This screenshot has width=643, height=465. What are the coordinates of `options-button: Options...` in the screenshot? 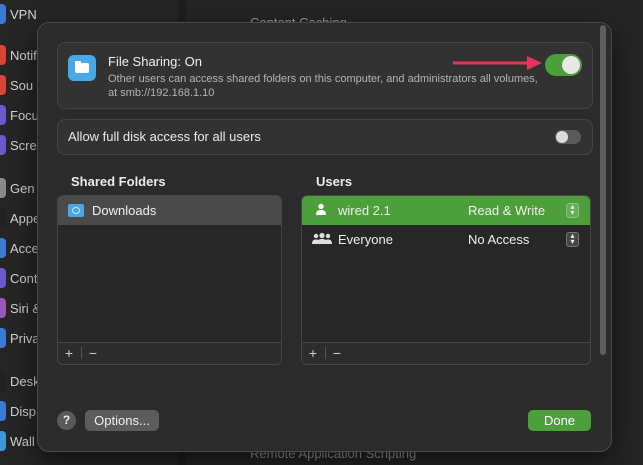 It's located at (122, 420).